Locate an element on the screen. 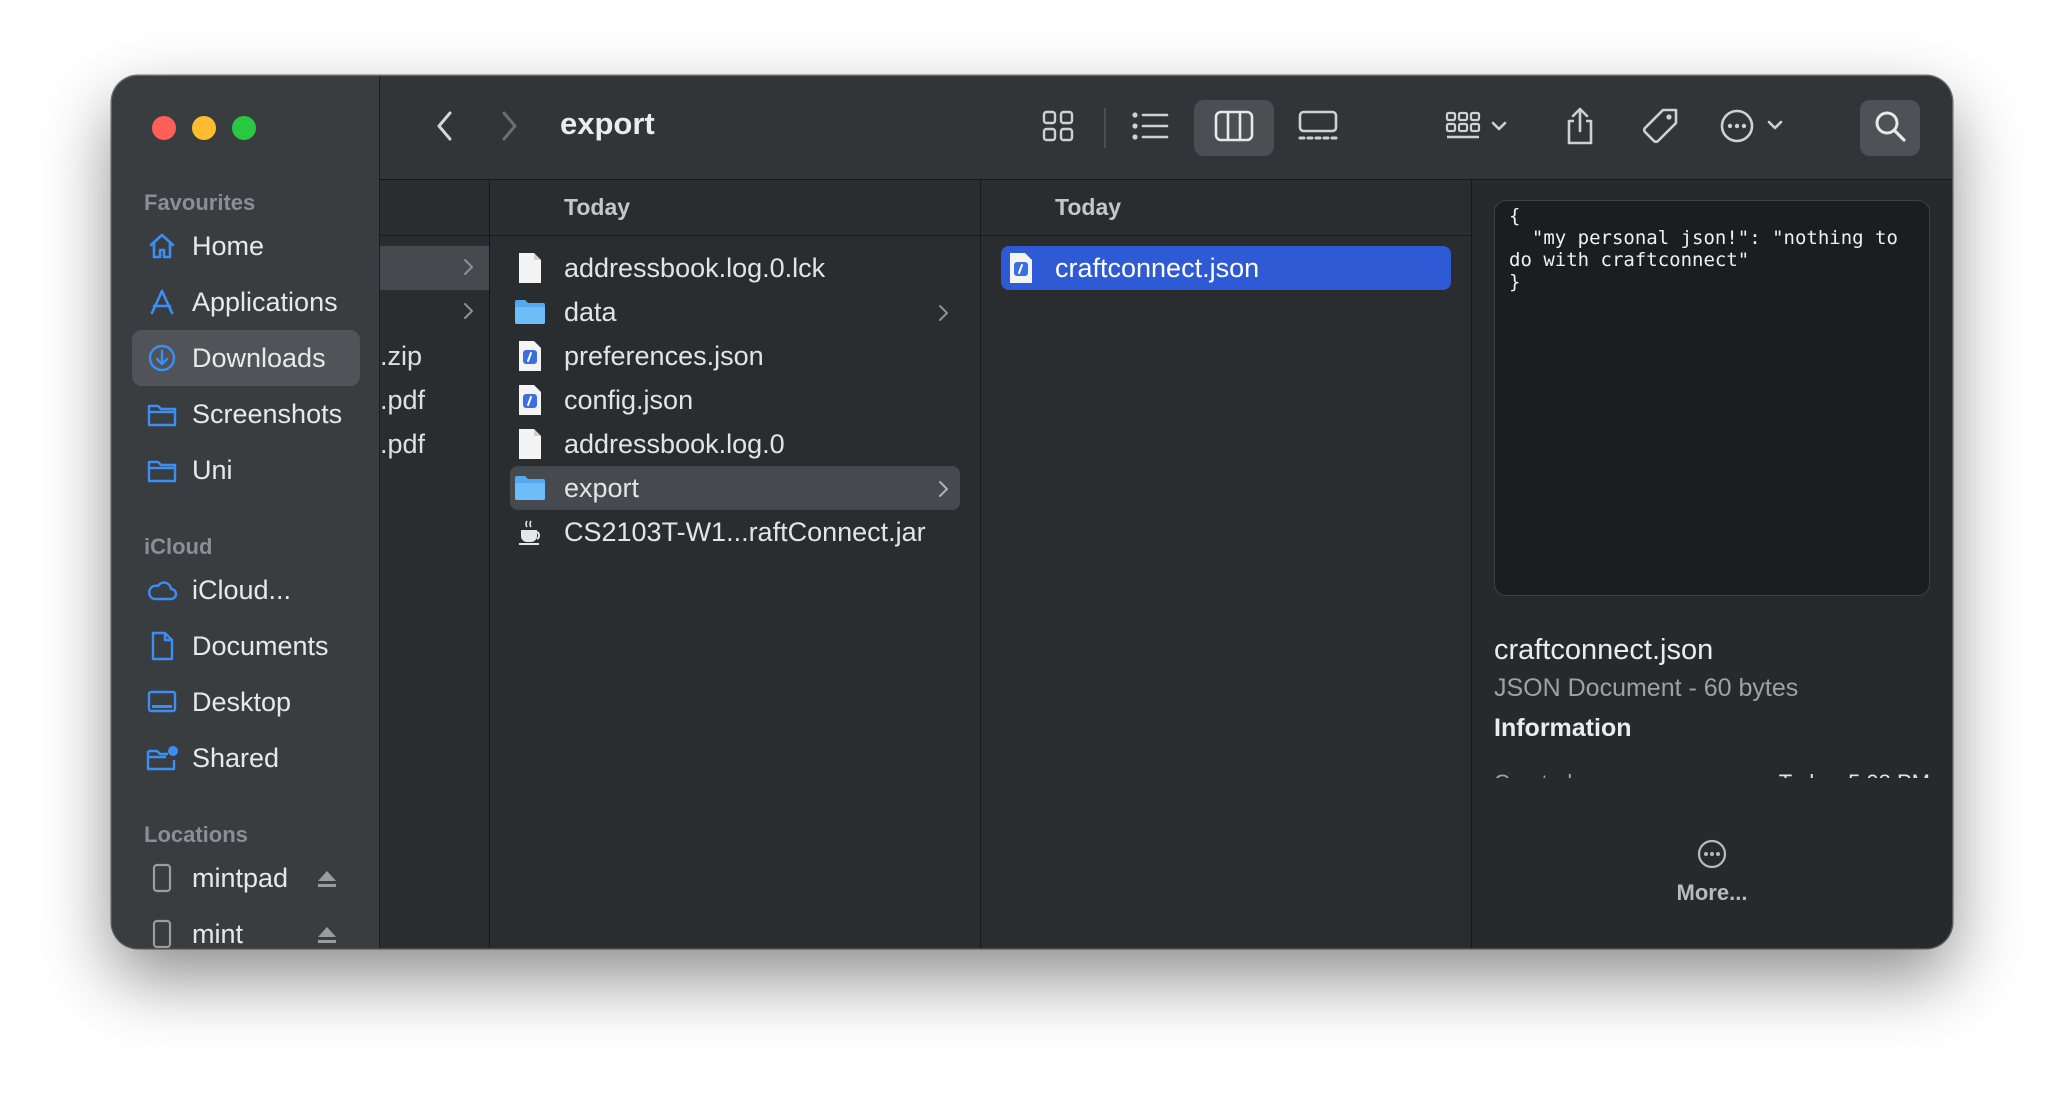 The height and width of the screenshot is (1096, 2064). close-window-button is located at coordinates (164, 128).